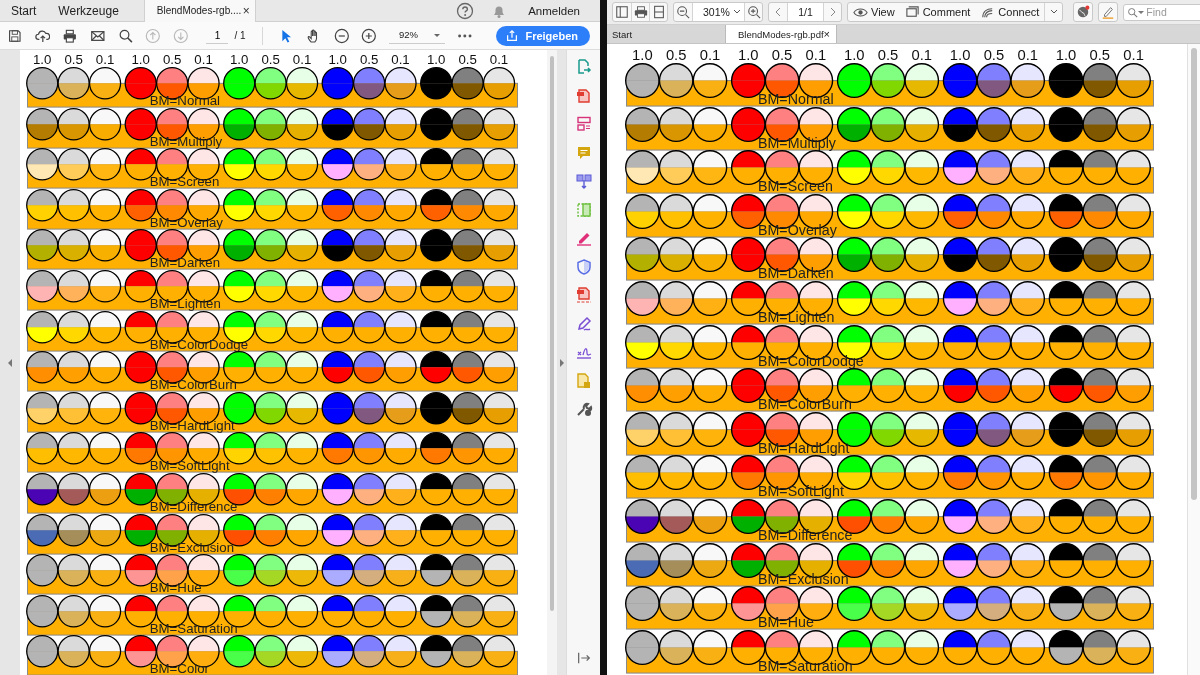 The width and height of the screenshot is (1200, 675). What do you see at coordinates (583, 181) in the screenshot?
I see `combine-icon` at bounding box center [583, 181].